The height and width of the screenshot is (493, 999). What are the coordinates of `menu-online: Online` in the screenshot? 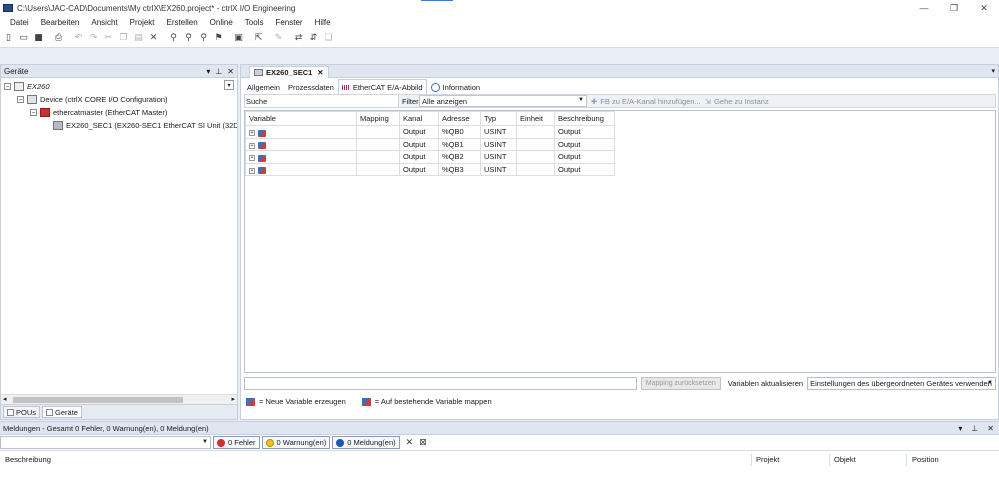 It's located at (221, 22).